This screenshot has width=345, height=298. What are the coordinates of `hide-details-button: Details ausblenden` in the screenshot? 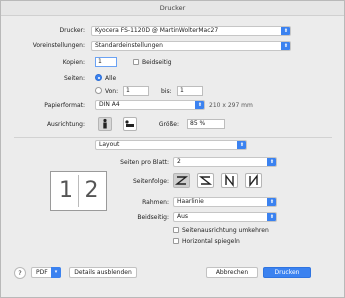 It's located at (103, 272).